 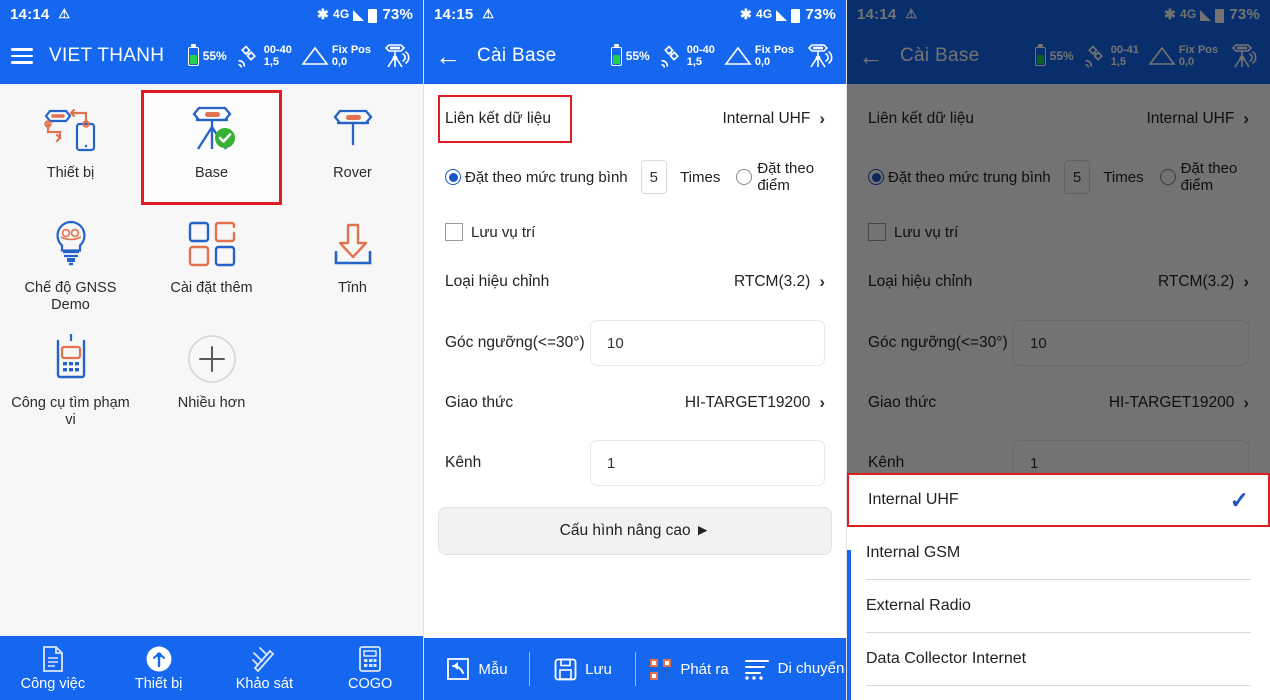 I want to click on hamburger-menu-icon, so click(x=22, y=56).